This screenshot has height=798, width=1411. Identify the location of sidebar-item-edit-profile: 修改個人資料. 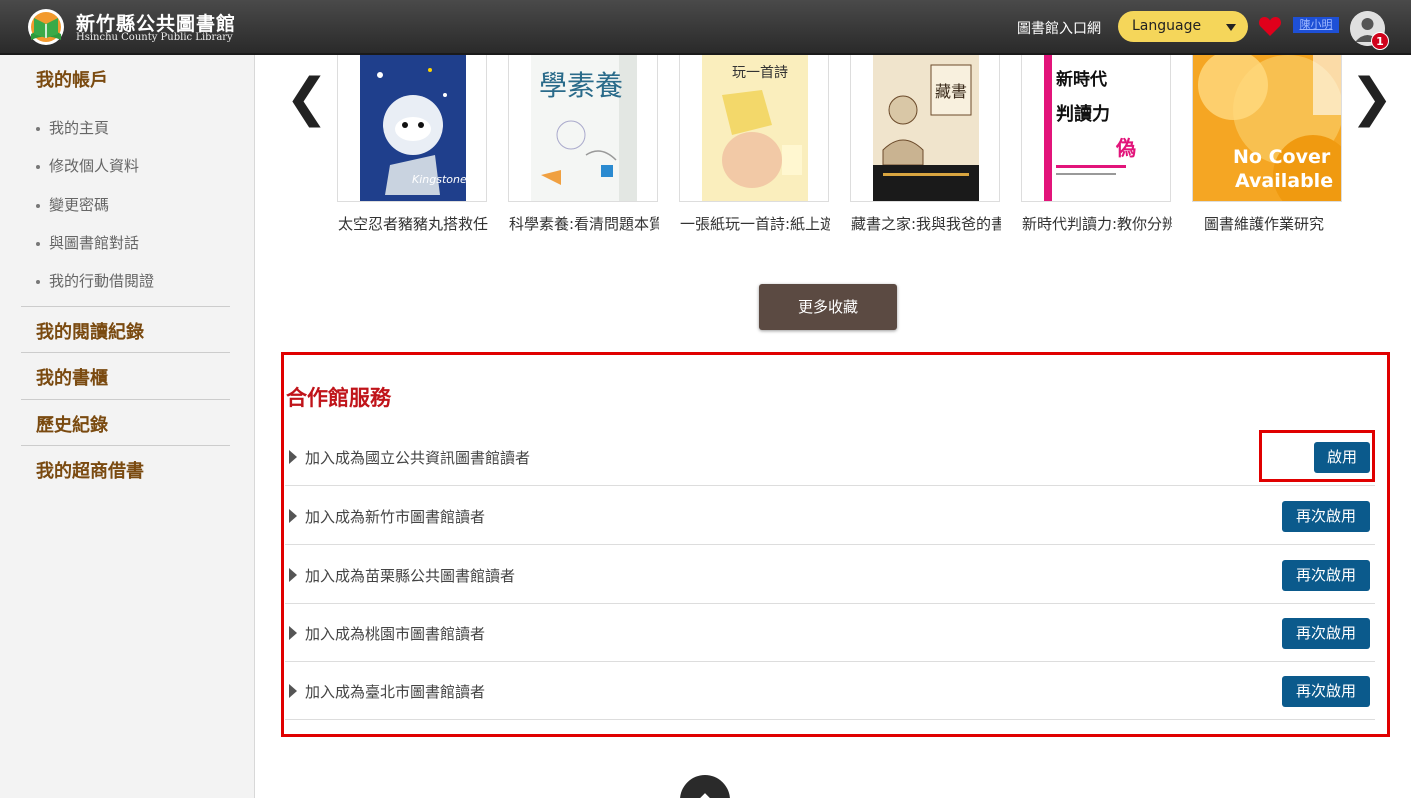
(87, 165).